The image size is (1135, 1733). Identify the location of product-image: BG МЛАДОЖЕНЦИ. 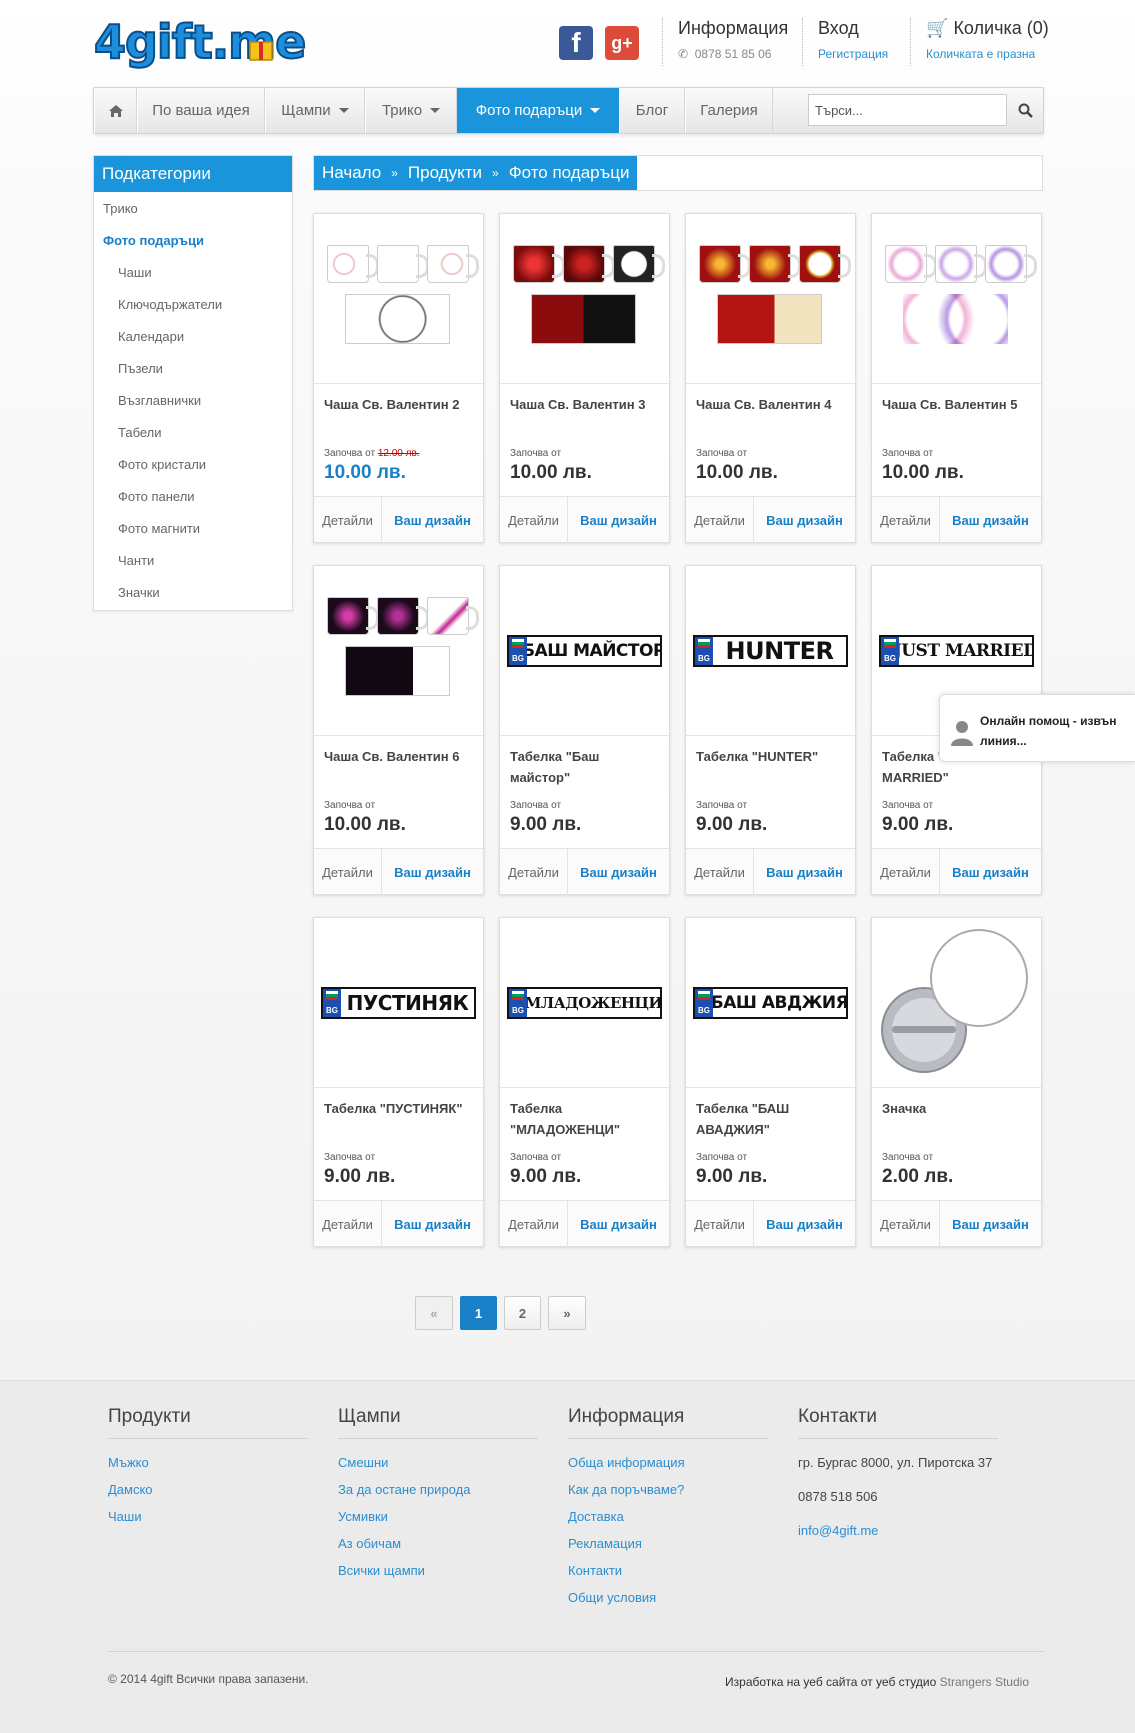
(584, 1003).